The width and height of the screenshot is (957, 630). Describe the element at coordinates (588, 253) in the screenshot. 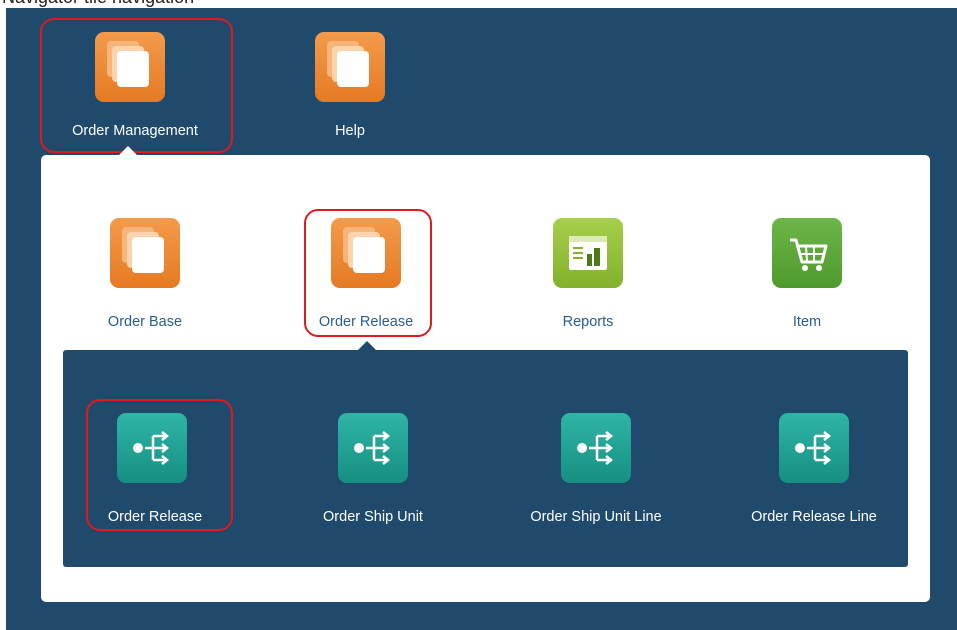

I see `report-icon` at that location.